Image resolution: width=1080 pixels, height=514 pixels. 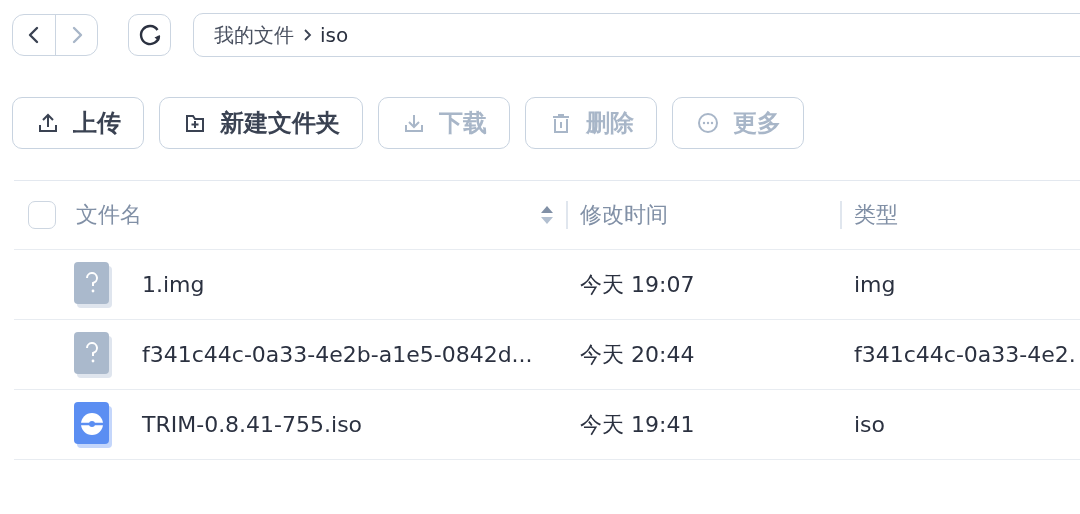 What do you see at coordinates (637, 284) in the screenshot?
I see `modified-time: 今天 19:07` at bounding box center [637, 284].